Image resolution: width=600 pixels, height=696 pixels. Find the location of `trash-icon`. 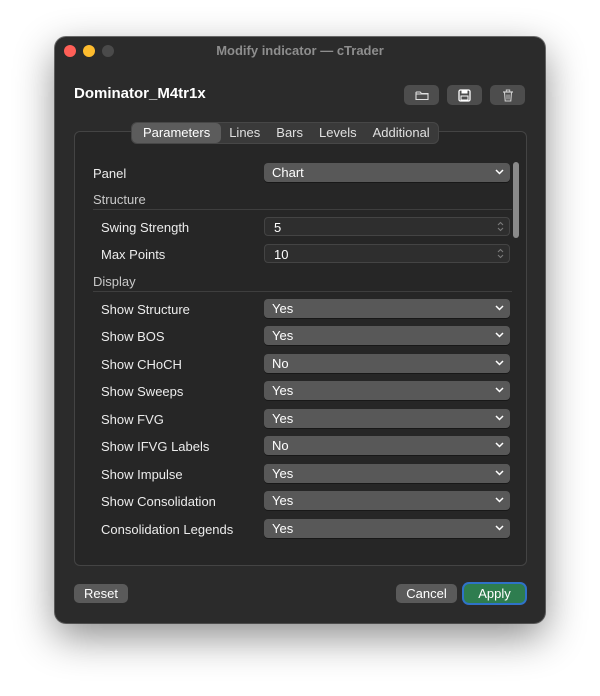

trash-icon is located at coordinates (507, 95).